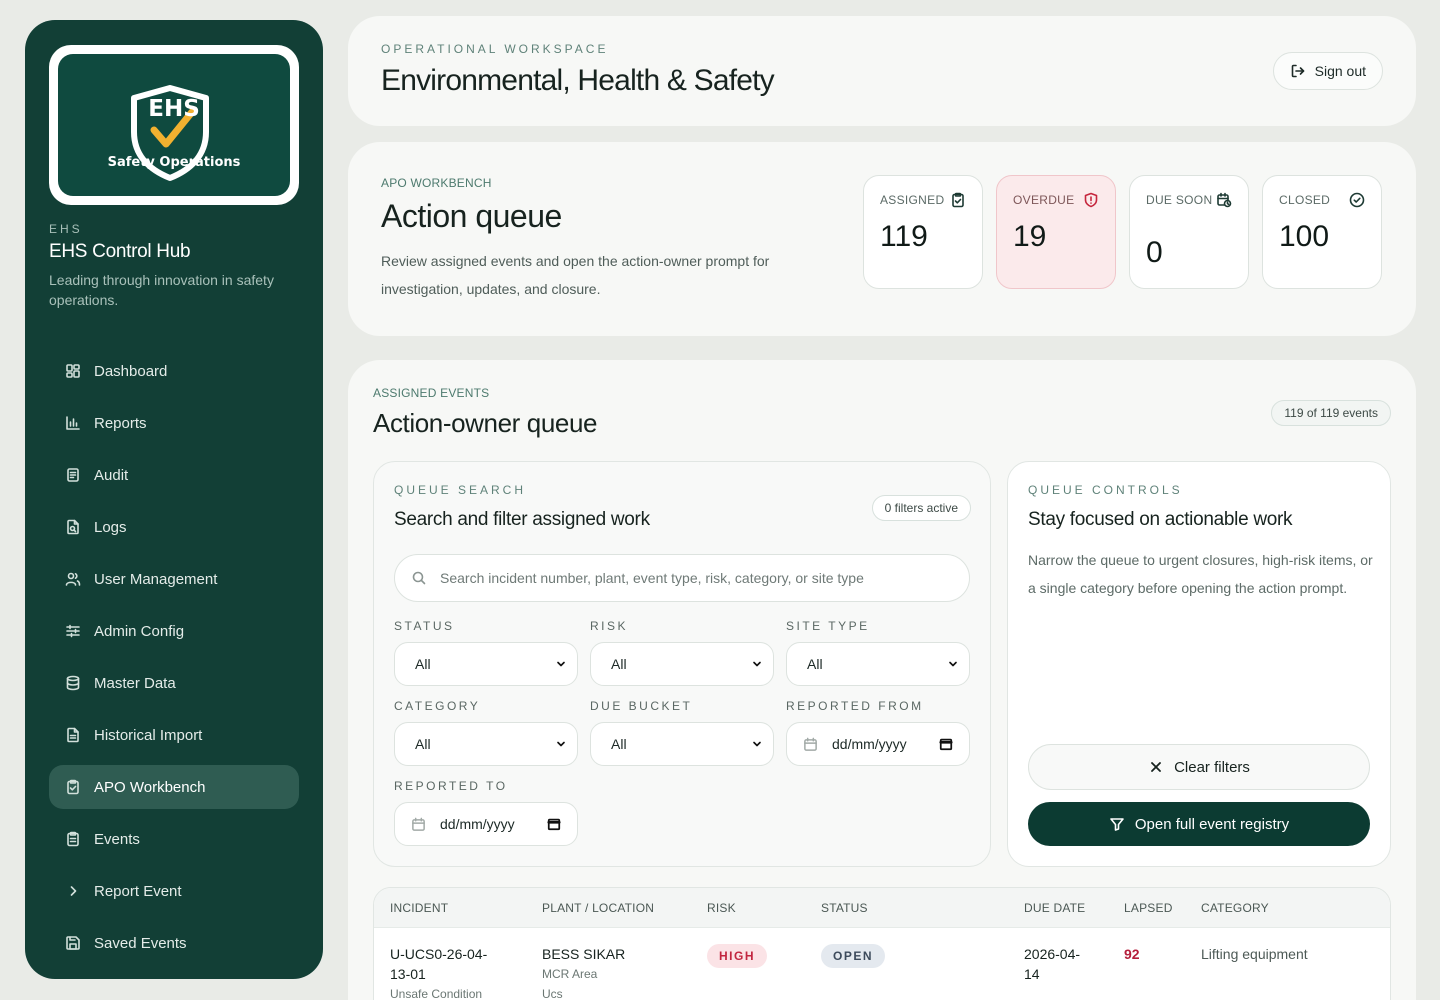 The height and width of the screenshot is (1000, 1440). What do you see at coordinates (66, 229) in the screenshot?
I see `brand-eyebrow: EHS` at bounding box center [66, 229].